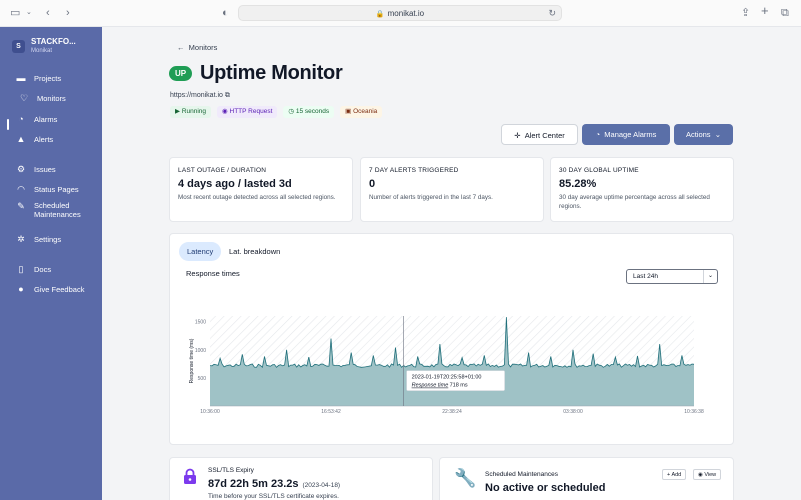 The width and height of the screenshot is (801, 500). I want to click on alarm-icon: ◔, so click(598, 134).